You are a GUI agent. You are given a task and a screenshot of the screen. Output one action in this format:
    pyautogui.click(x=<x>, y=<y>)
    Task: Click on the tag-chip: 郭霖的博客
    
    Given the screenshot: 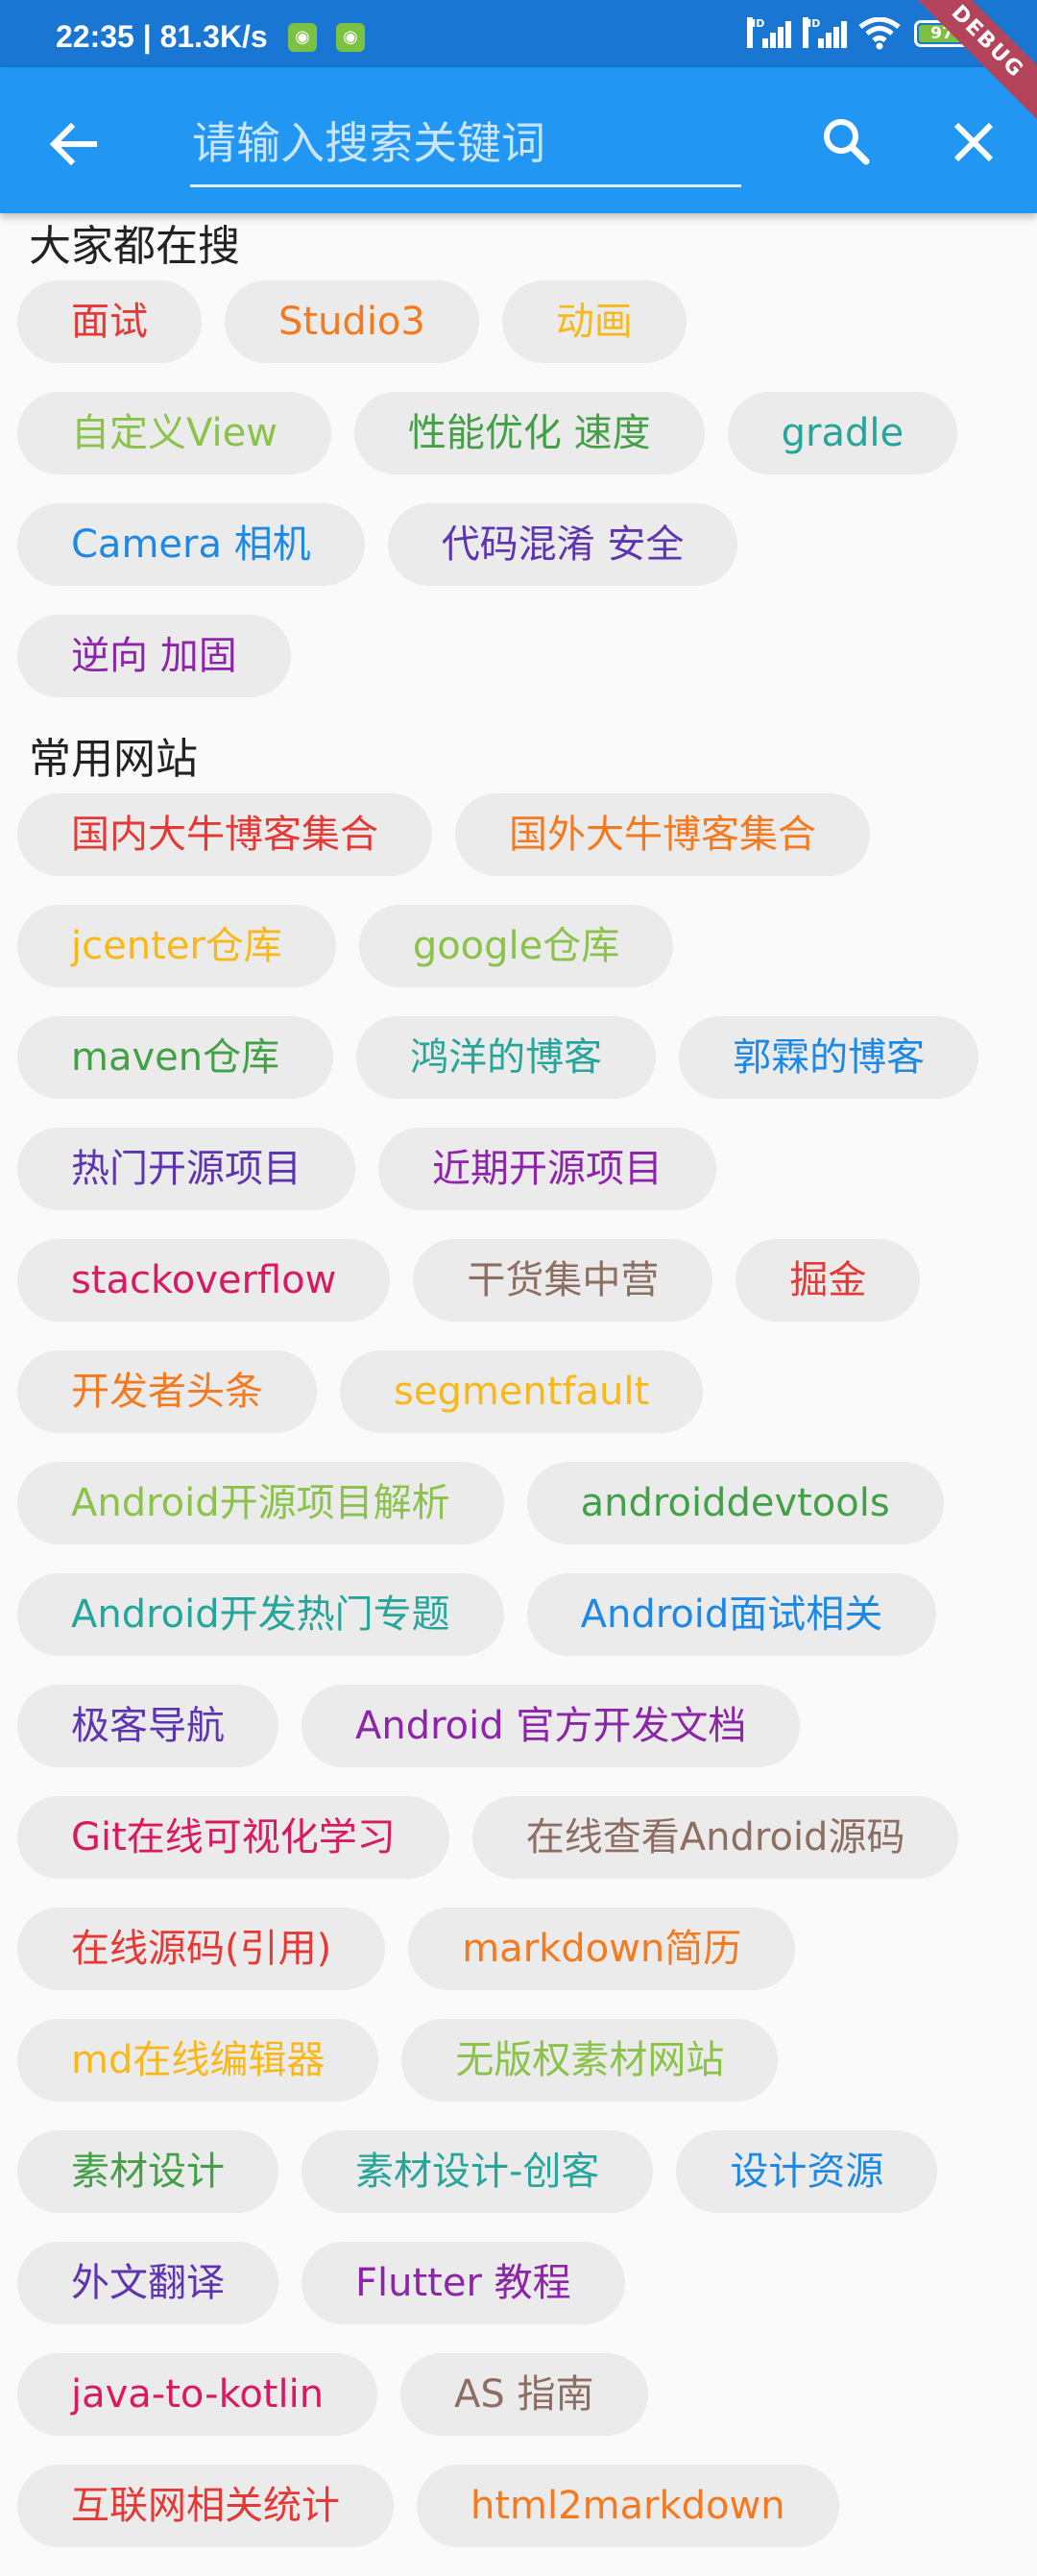 What is the action you would take?
    pyautogui.click(x=829, y=1057)
    